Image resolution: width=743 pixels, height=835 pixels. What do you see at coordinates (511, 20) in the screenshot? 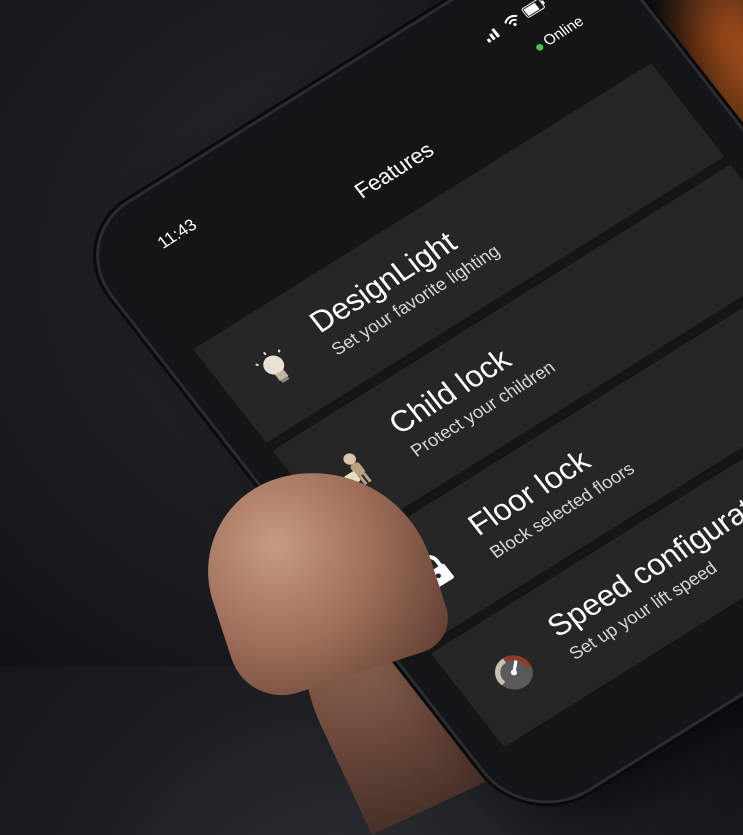
I see `wifi-icon` at bounding box center [511, 20].